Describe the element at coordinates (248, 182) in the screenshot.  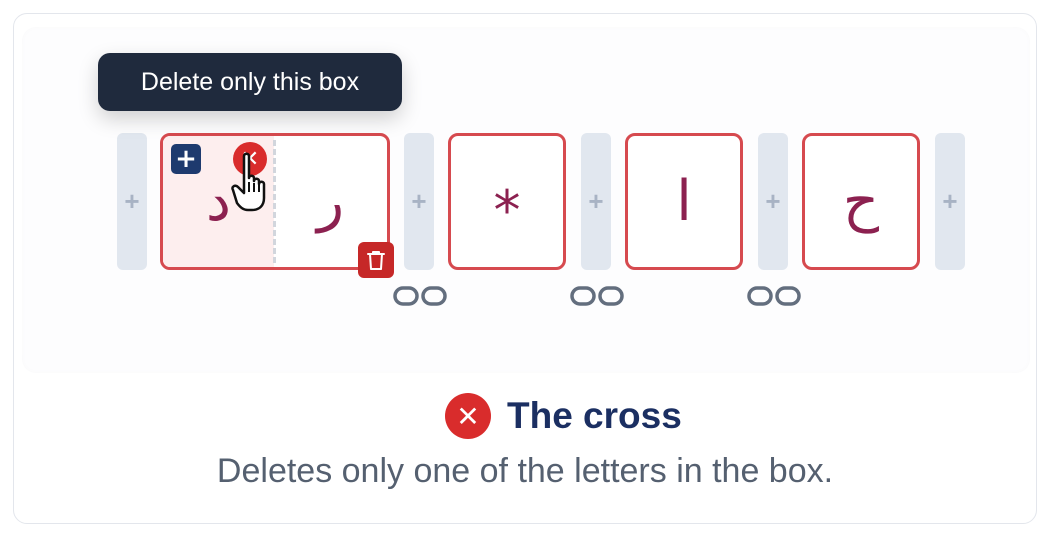
I see `hand-pointer-icon` at that location.